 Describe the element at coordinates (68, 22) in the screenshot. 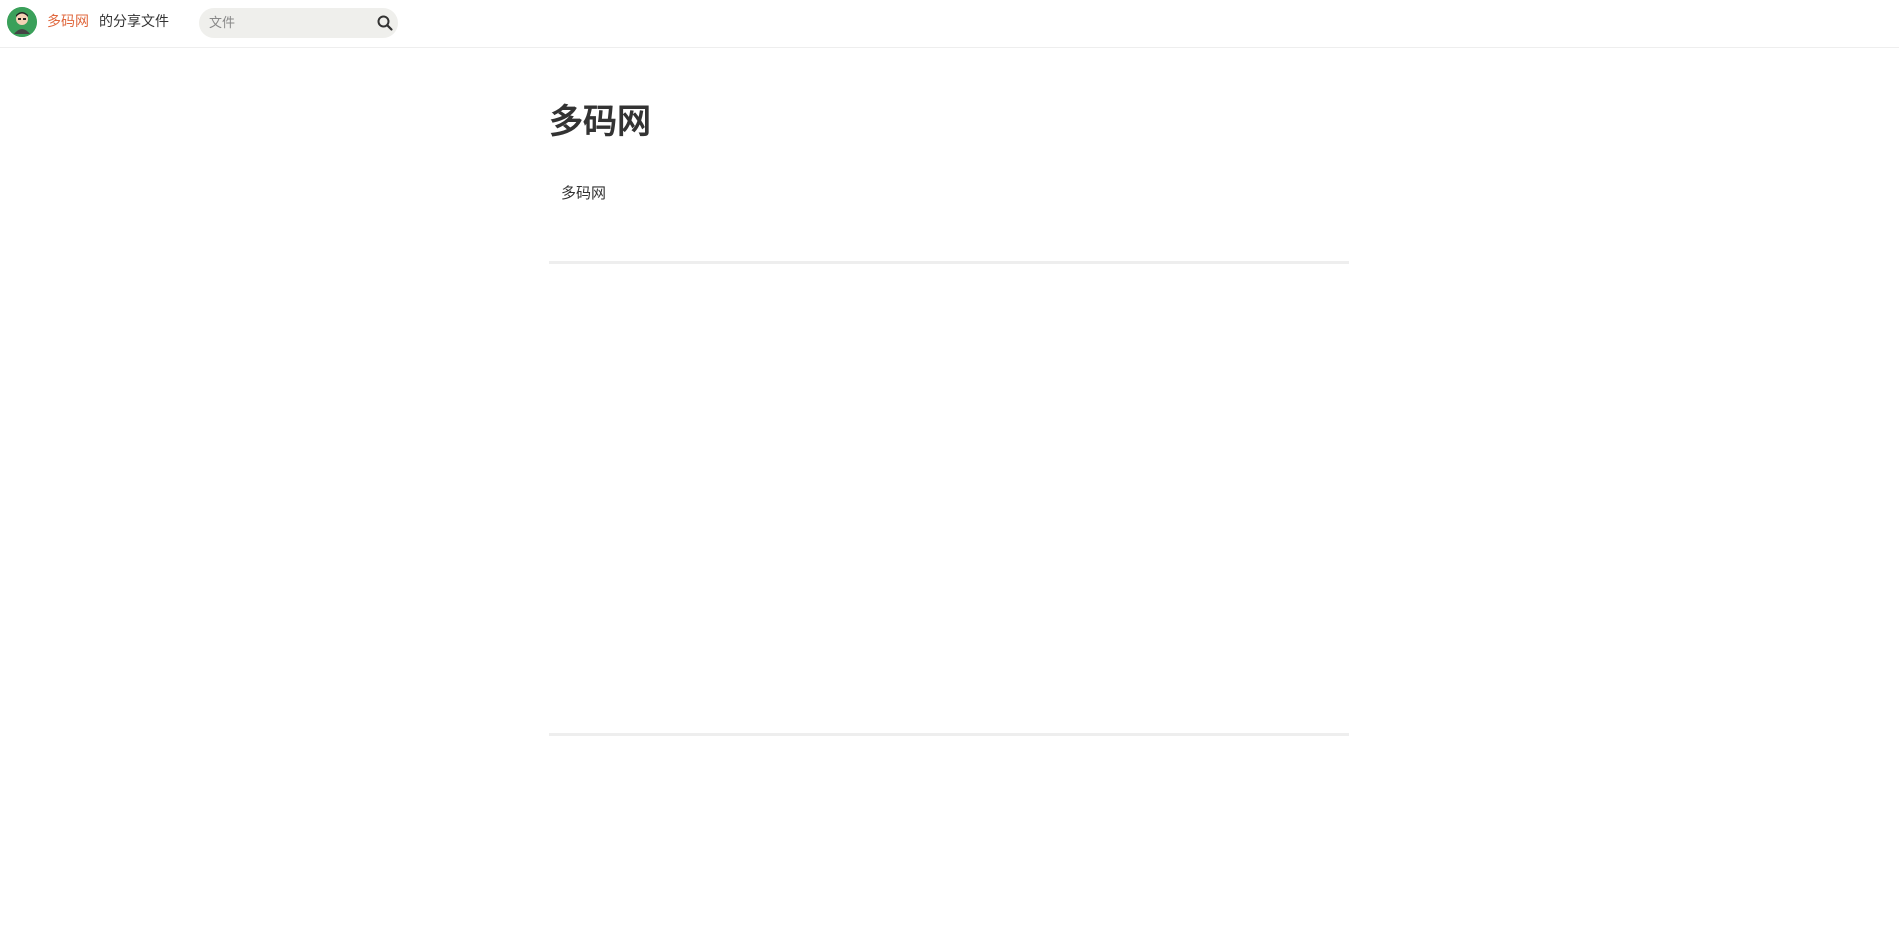

I see `site-name-link: 多码网` at that location.